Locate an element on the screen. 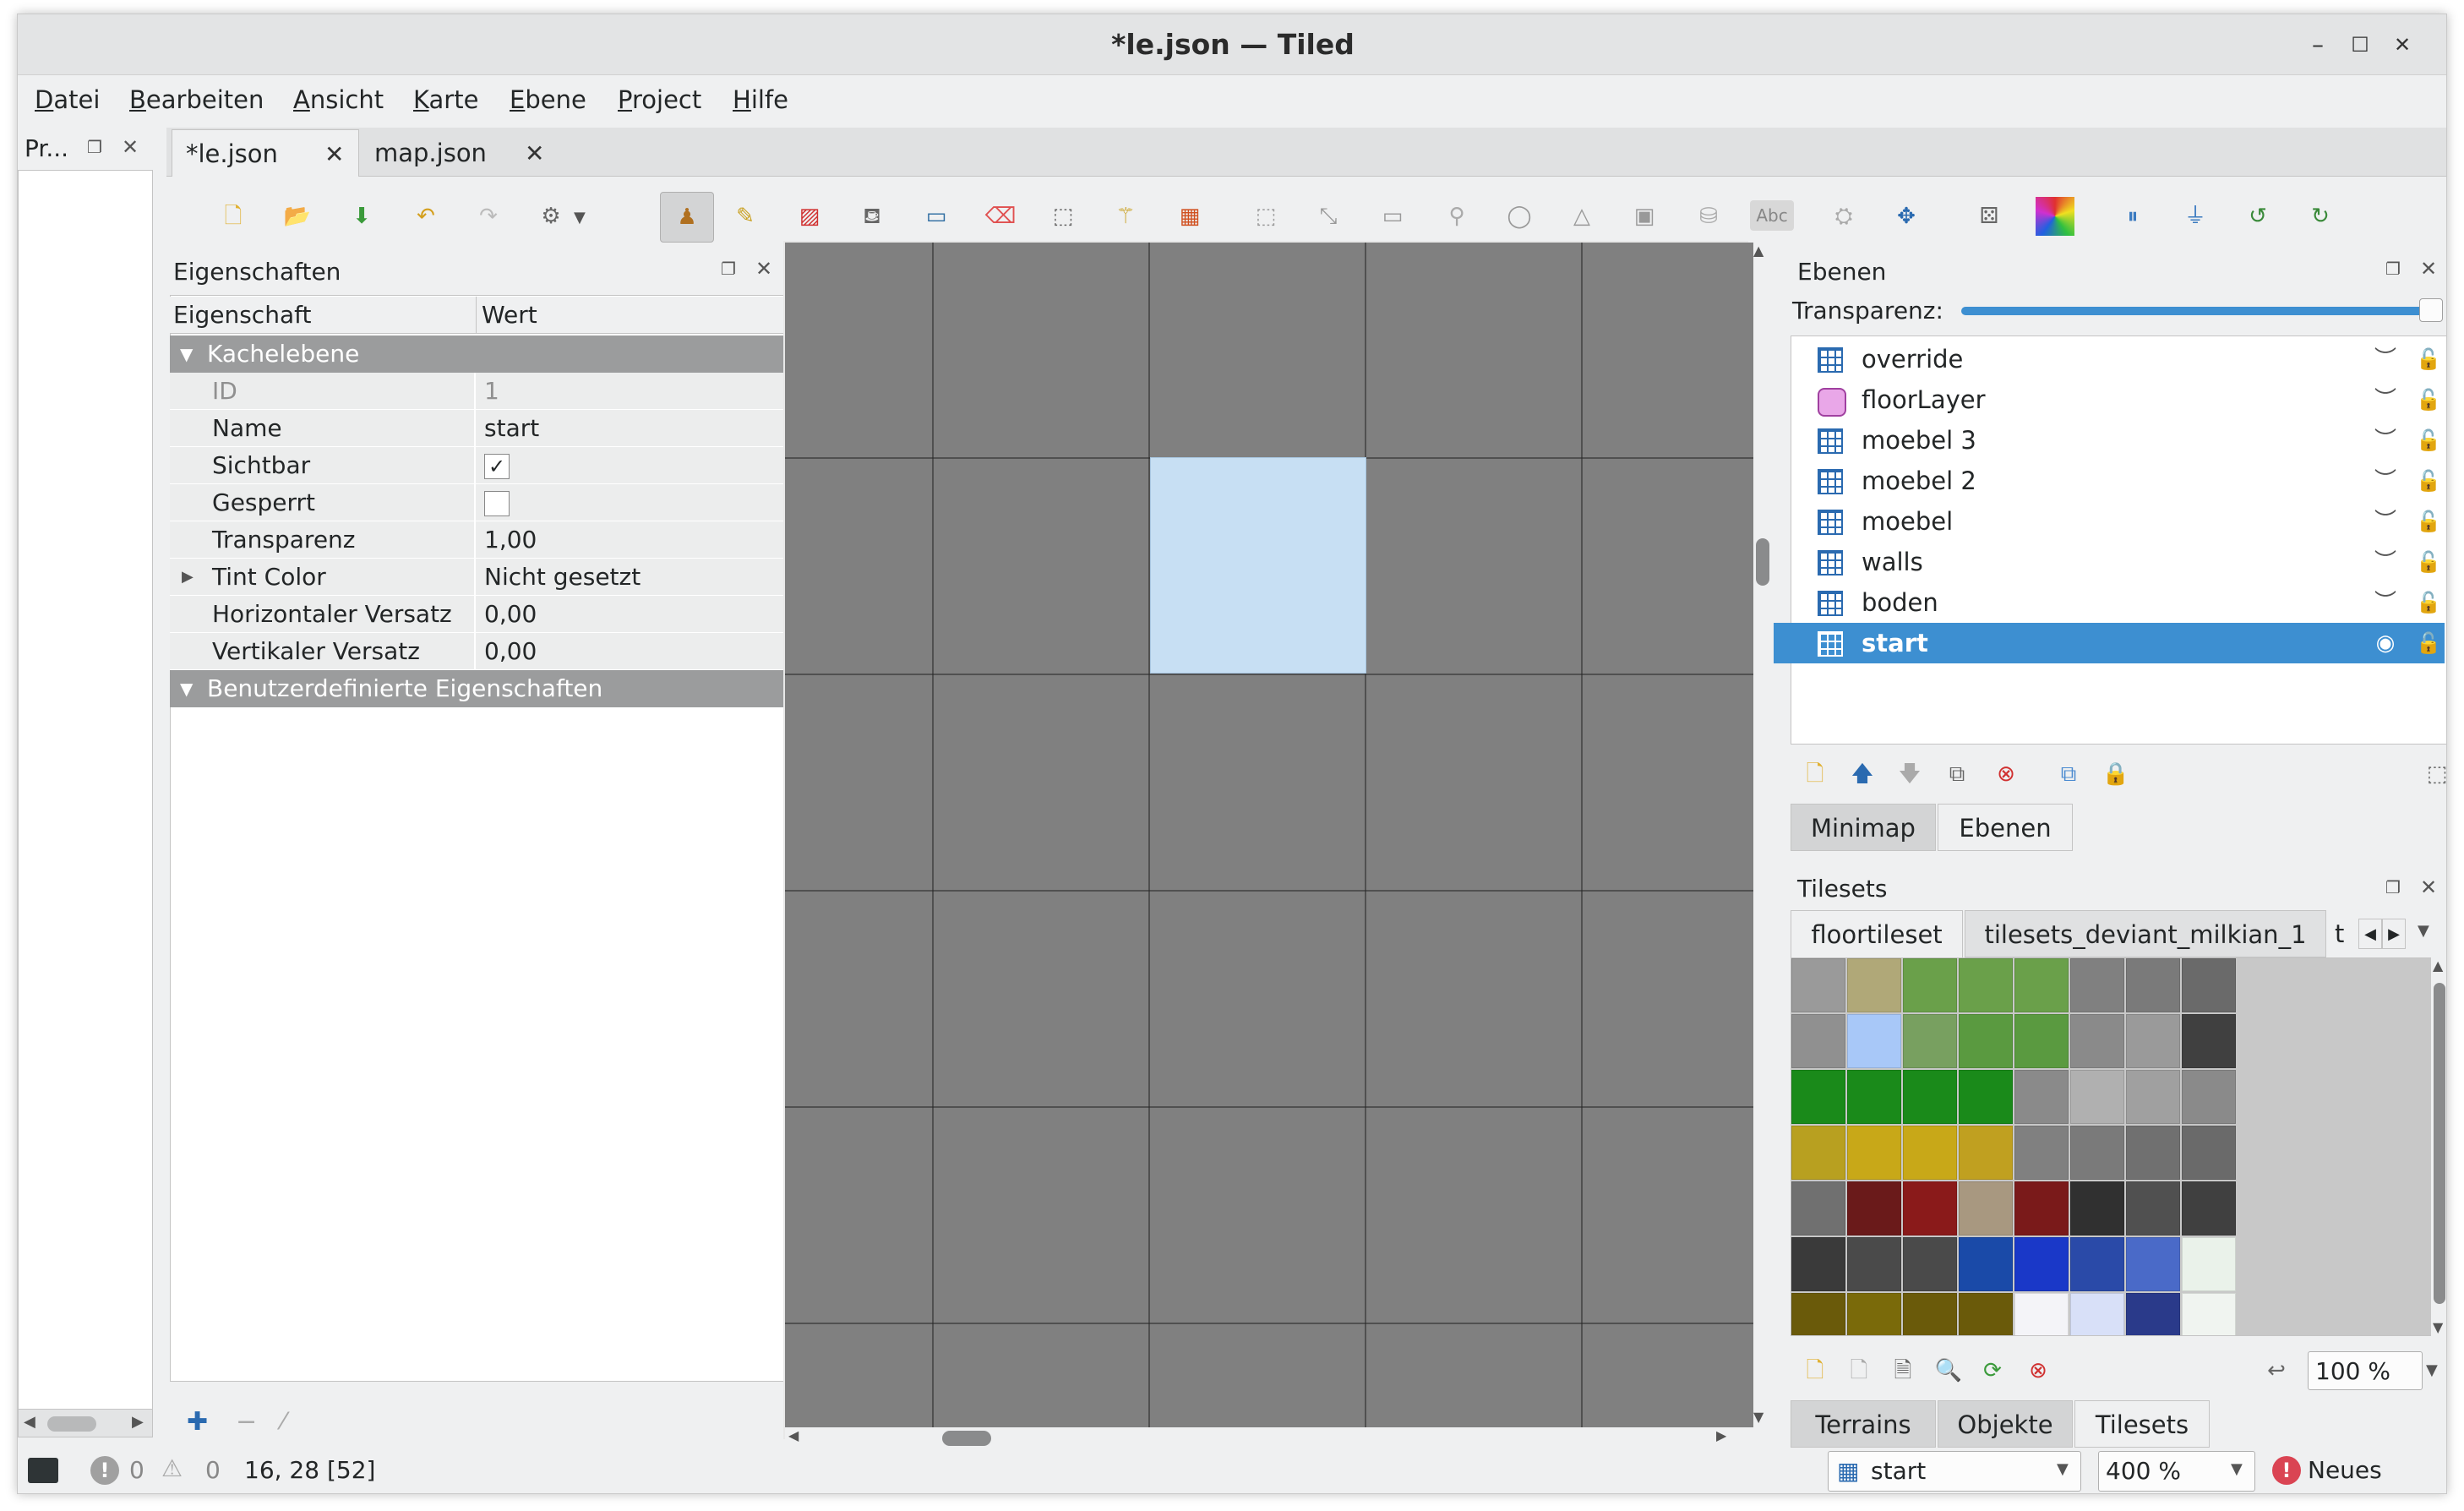 The height and width of the screenshot is (1511, 2464). insert-ellipse-icon: ◯ is located at coordinates (1519, 216).